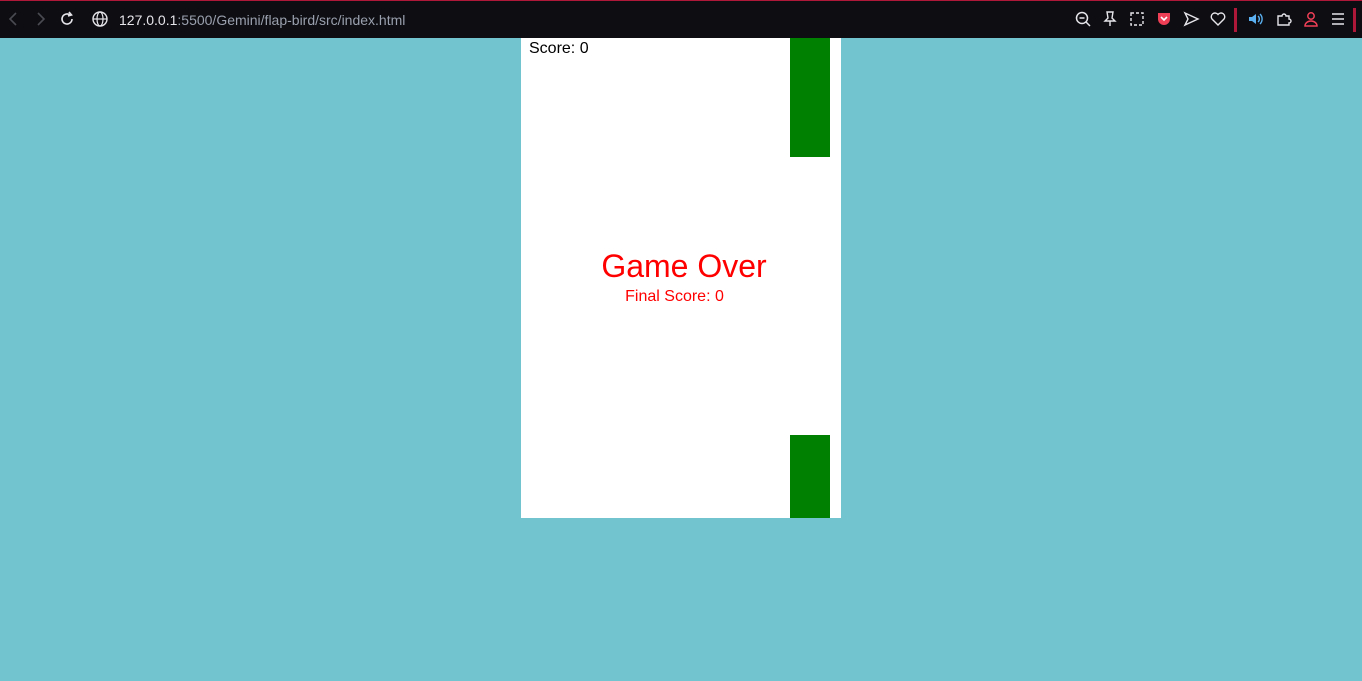 This screenshot has height=681, width=1362. What do you see at coordinates (148, 20) in the screenshot?
I see `url-host: 127.0.0.1` at bounding box center [148, 20].